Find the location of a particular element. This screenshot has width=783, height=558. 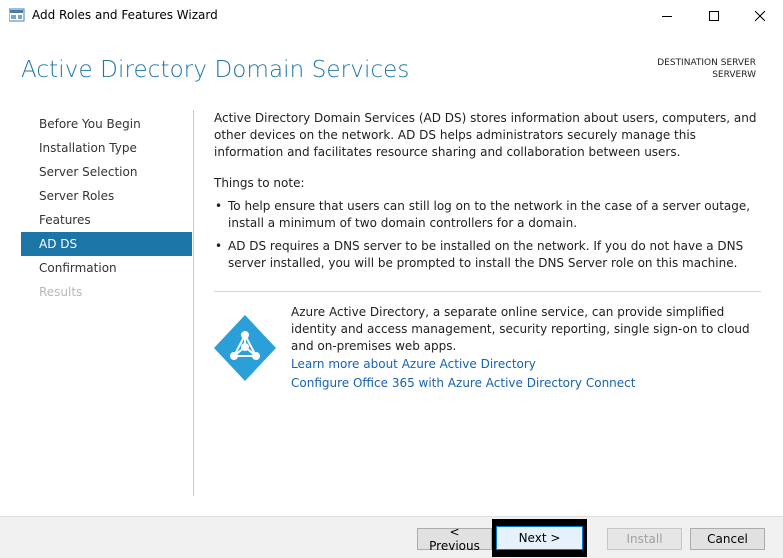

cancel-button: Cancel is located at coordinates (727, 539).